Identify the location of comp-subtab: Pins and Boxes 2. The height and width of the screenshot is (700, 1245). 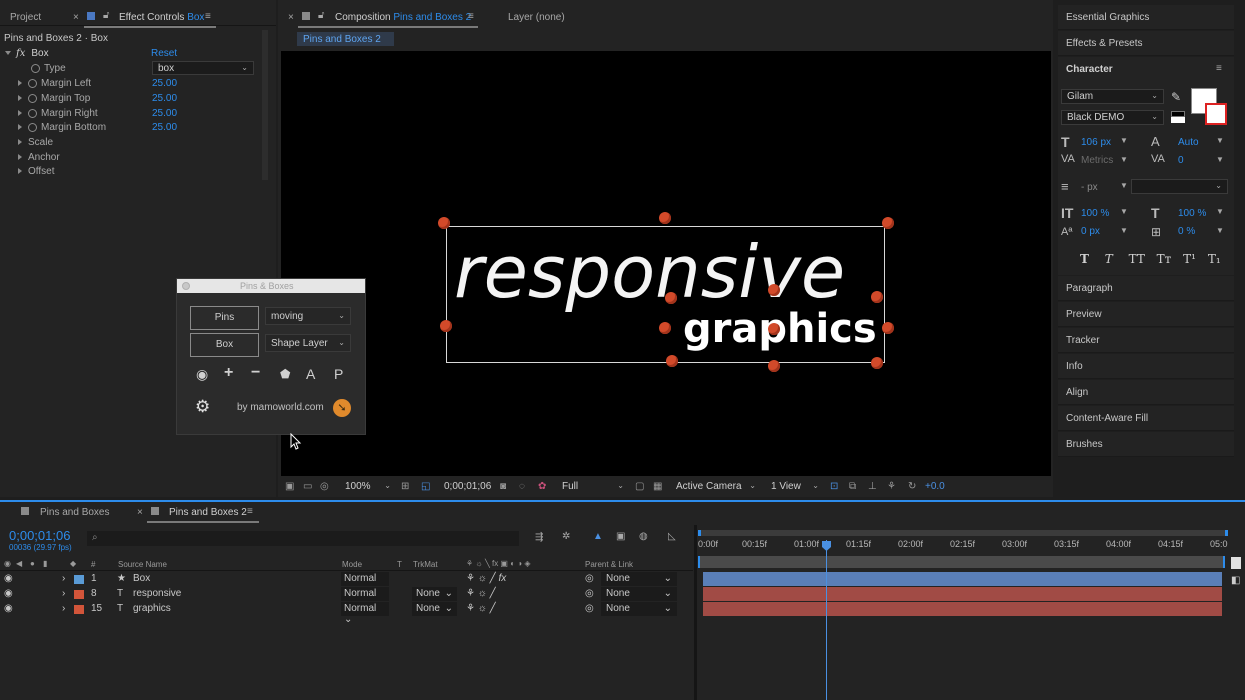
(345, 39).